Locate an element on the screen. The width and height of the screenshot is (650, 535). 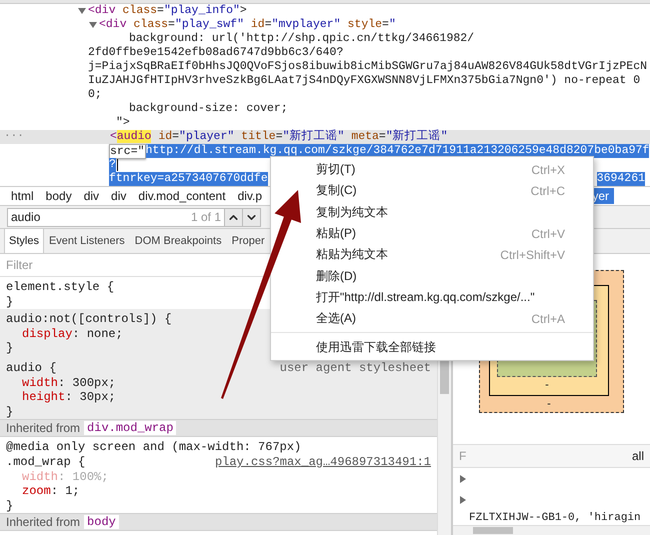
code-line: IuZJAHJGfHTIpHV3rhveSzkBg6LAat7jS4nDQyFXGXWSNN8VjLFMXn375bGia7Ngn0') no-repeat 0 is located at coordinates (364, 81).